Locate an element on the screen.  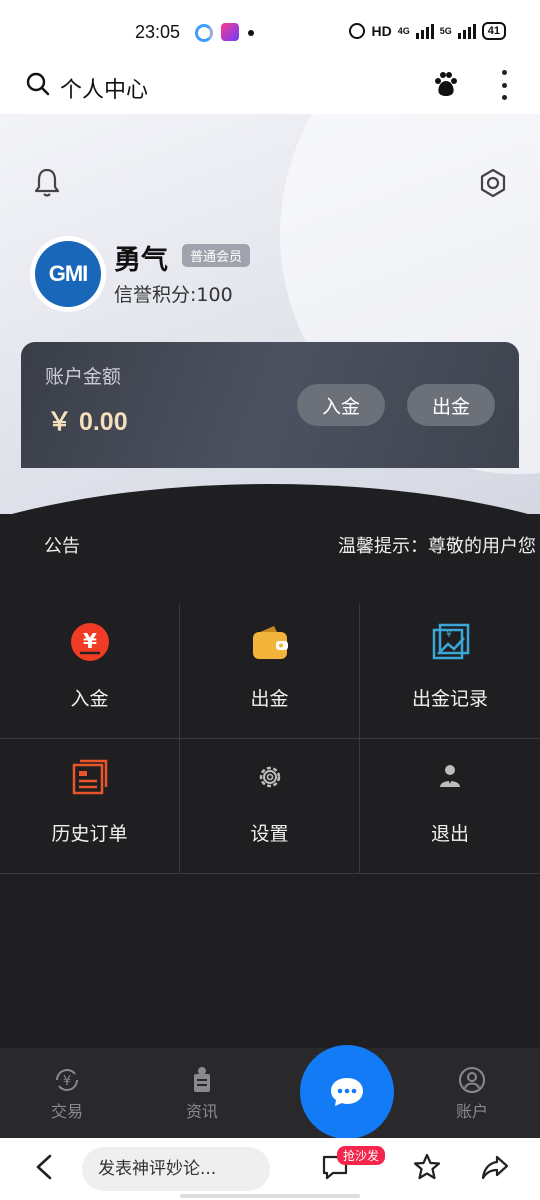
signal-5g-label: 5G is located at coordinates (445, 31).